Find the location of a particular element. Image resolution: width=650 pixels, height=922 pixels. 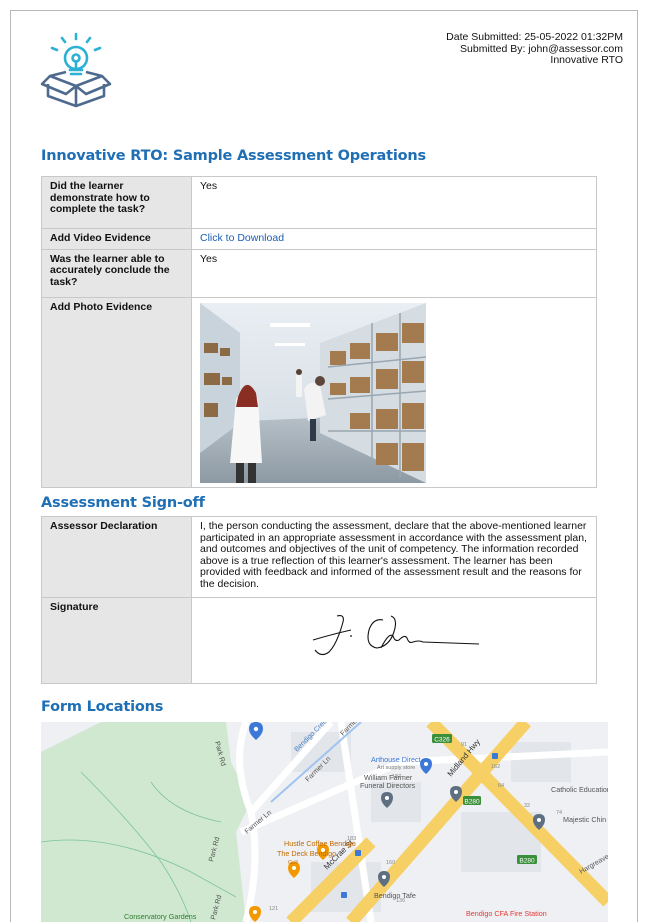

street-number: 162 is located at coordinates (495, 767).